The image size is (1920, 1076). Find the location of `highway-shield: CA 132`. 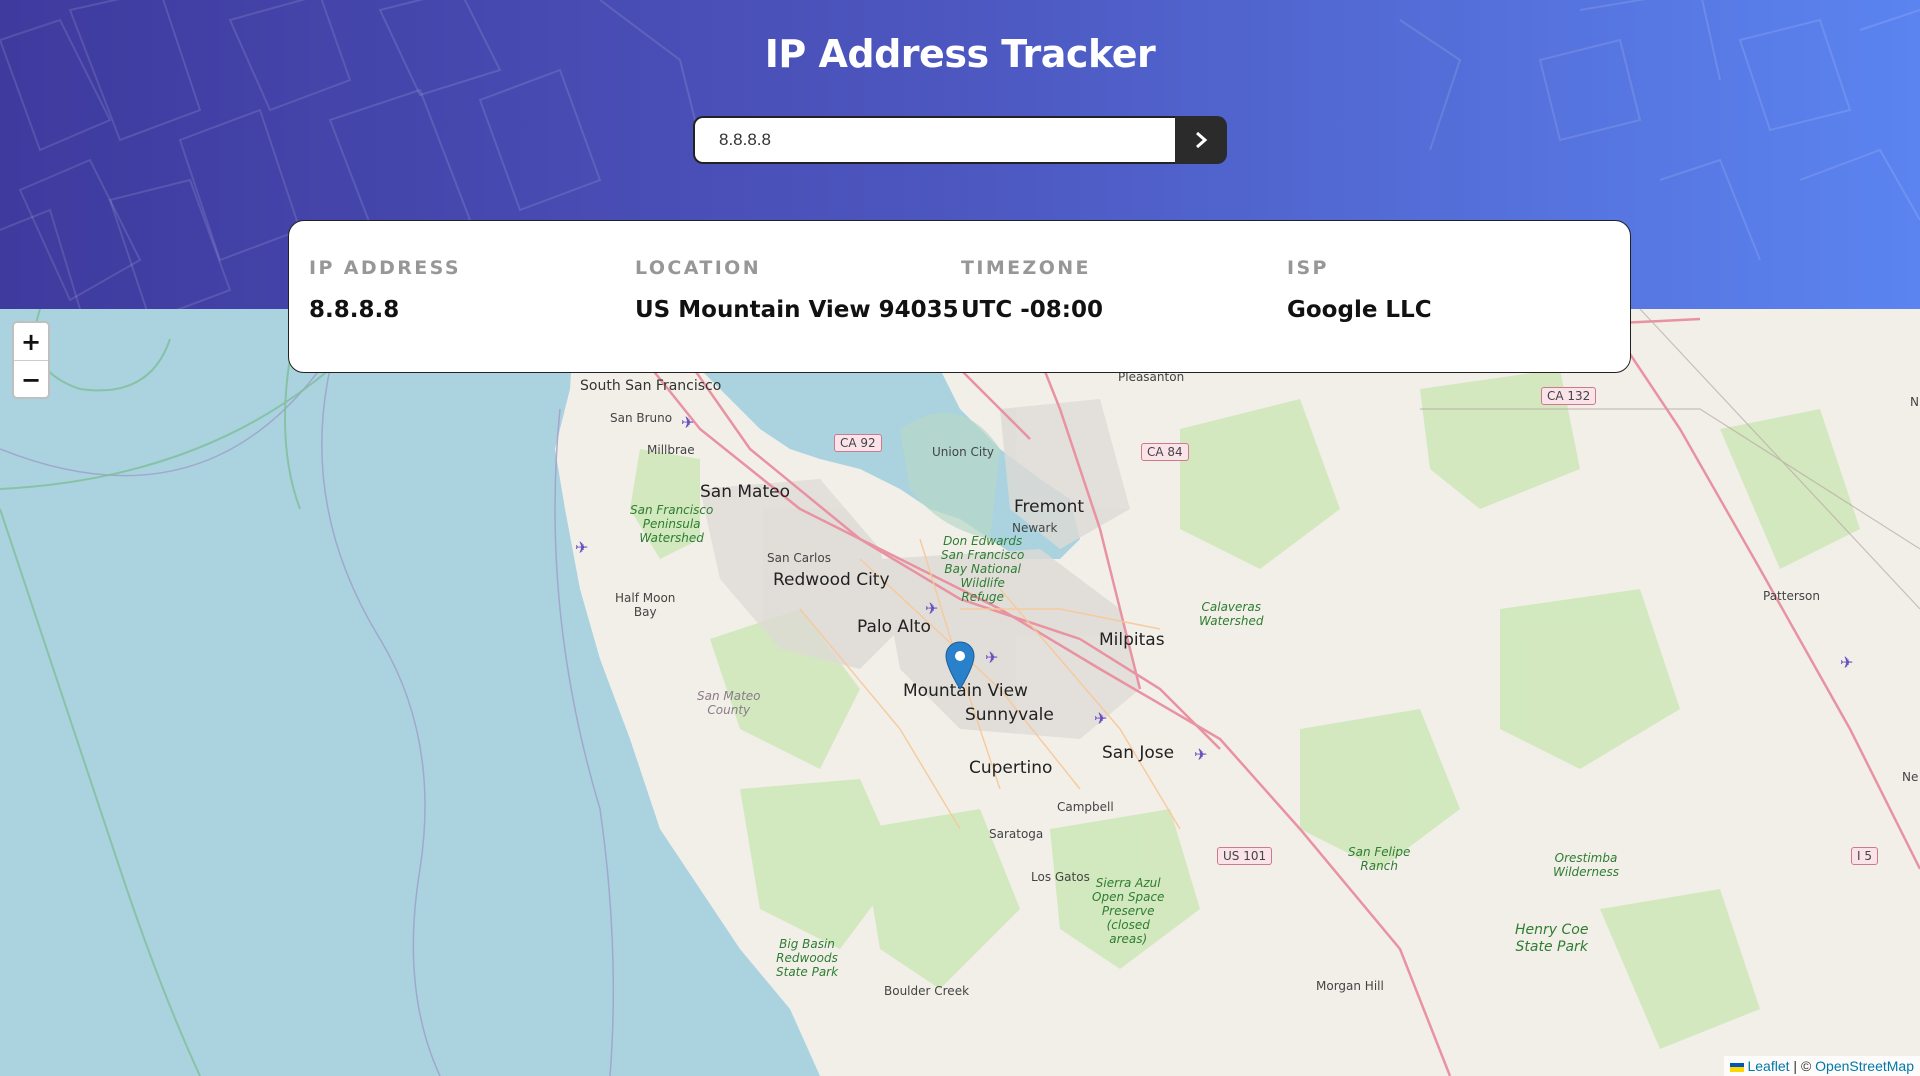

highway-shield: CA 132 is located at coordinates (1569, 396).